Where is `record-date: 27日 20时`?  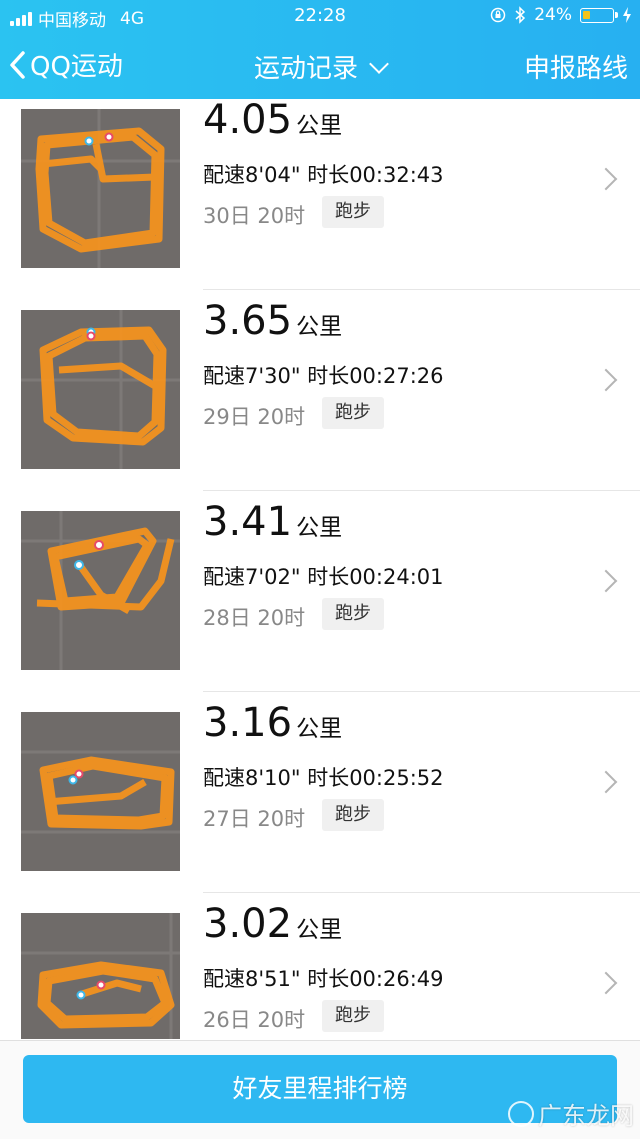 record-date: 27日 20时 is located at coordinates (254, 819).